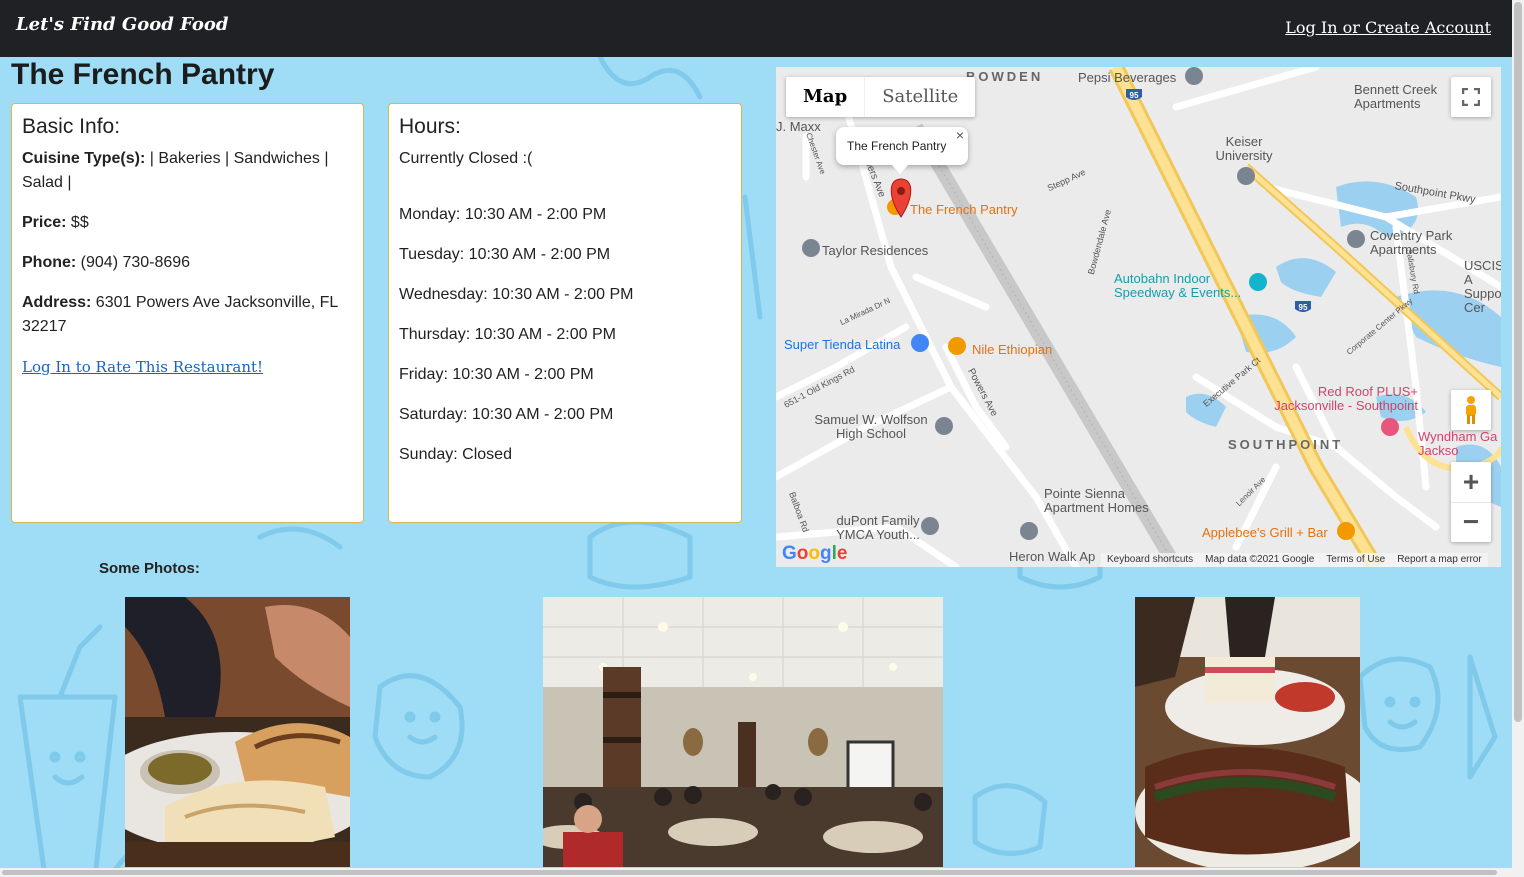 This screenshot has height=877, width=1524. Describe the element at coordinates (496, 374) in the screenshot. I see `hours-friday: Friday: 10:30 AM - 2:00 PM` at that location.